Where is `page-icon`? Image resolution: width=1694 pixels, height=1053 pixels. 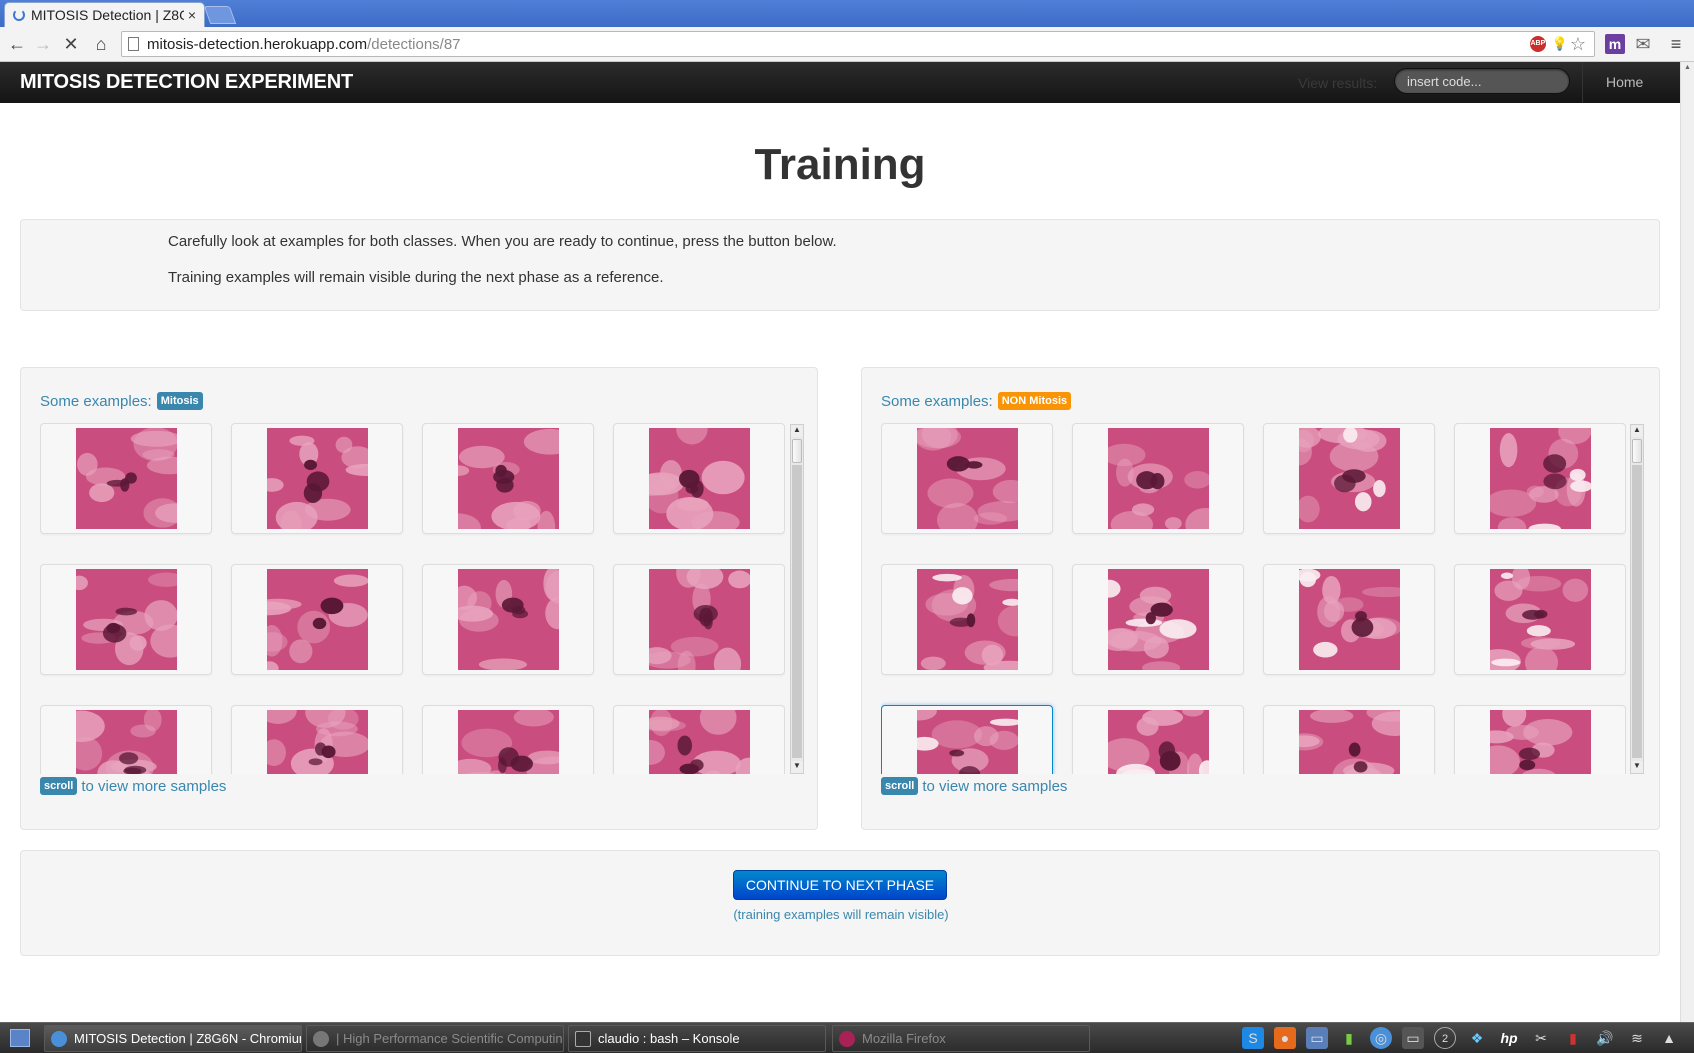 page-icon is located at coordinates (133, 44).